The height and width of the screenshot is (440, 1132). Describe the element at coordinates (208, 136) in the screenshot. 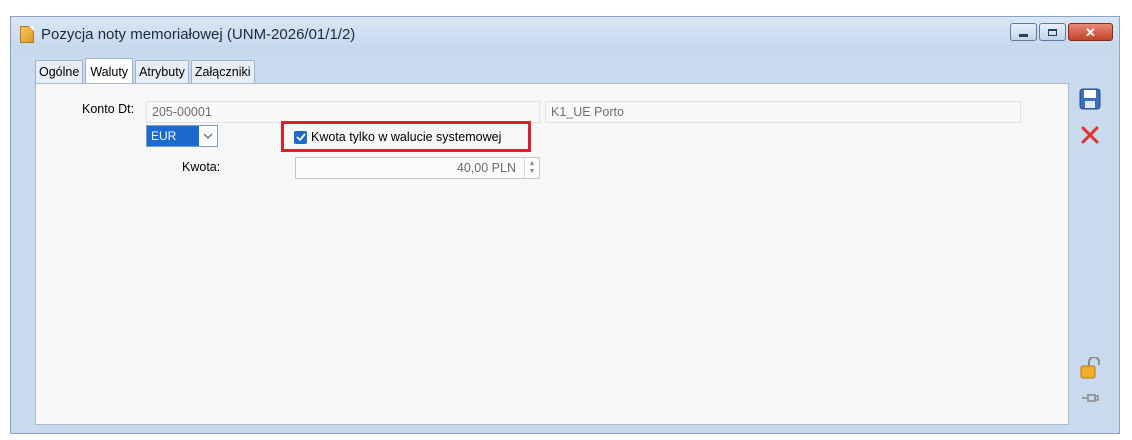

I see `chevron-down-icon` at that location.